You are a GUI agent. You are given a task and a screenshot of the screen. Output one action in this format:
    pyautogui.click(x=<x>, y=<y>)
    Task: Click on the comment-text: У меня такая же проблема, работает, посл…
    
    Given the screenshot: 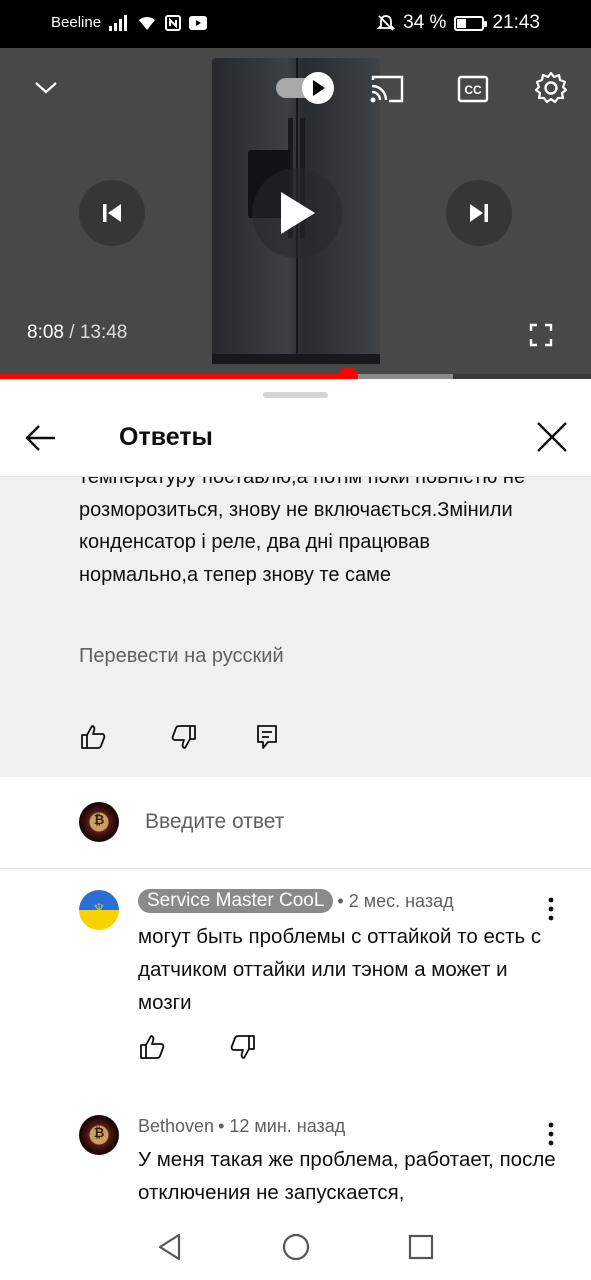 What is the action you would take?
    pyautogui.click(x=347, y=1176)
    